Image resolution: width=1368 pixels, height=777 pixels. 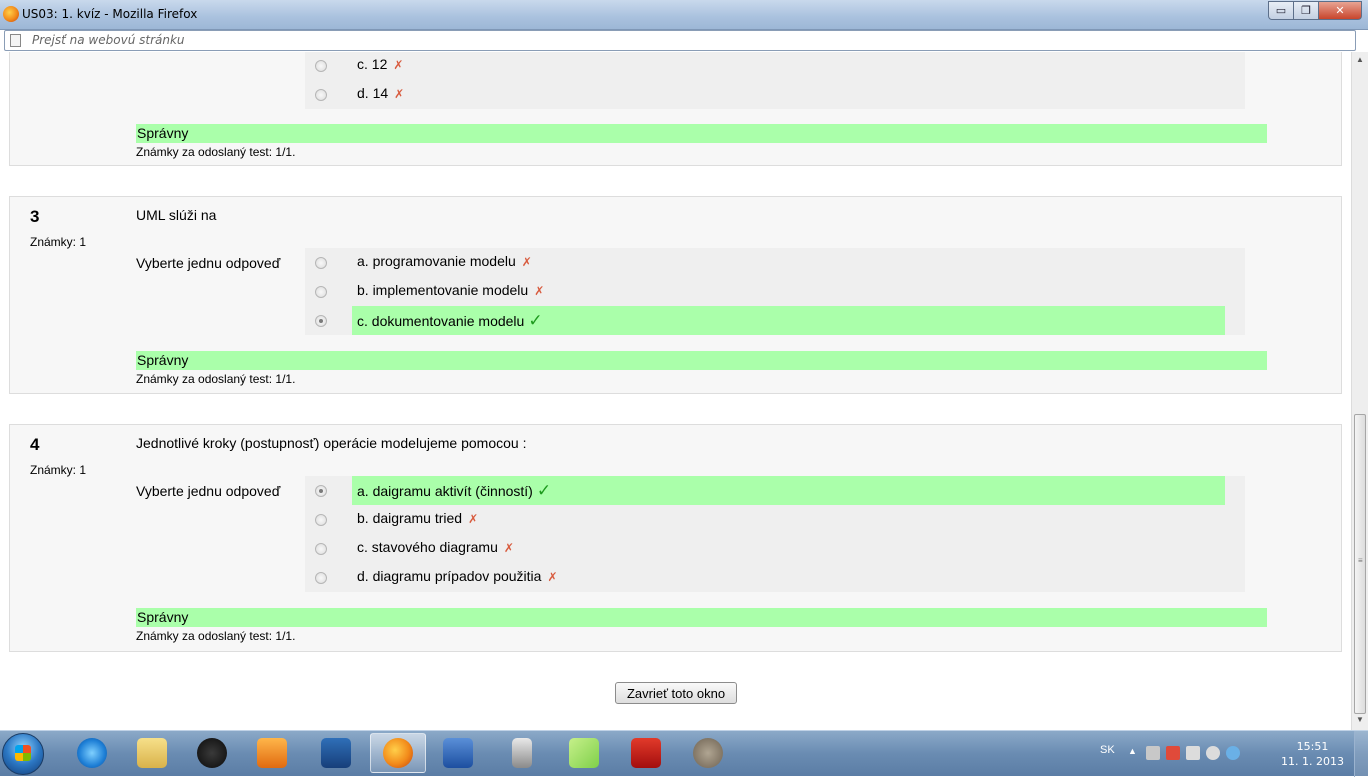 What do you see at coordinates (1173, 753) in the screenshot?
I see `tray-alert-icon` at bounding box center [1173, 753].